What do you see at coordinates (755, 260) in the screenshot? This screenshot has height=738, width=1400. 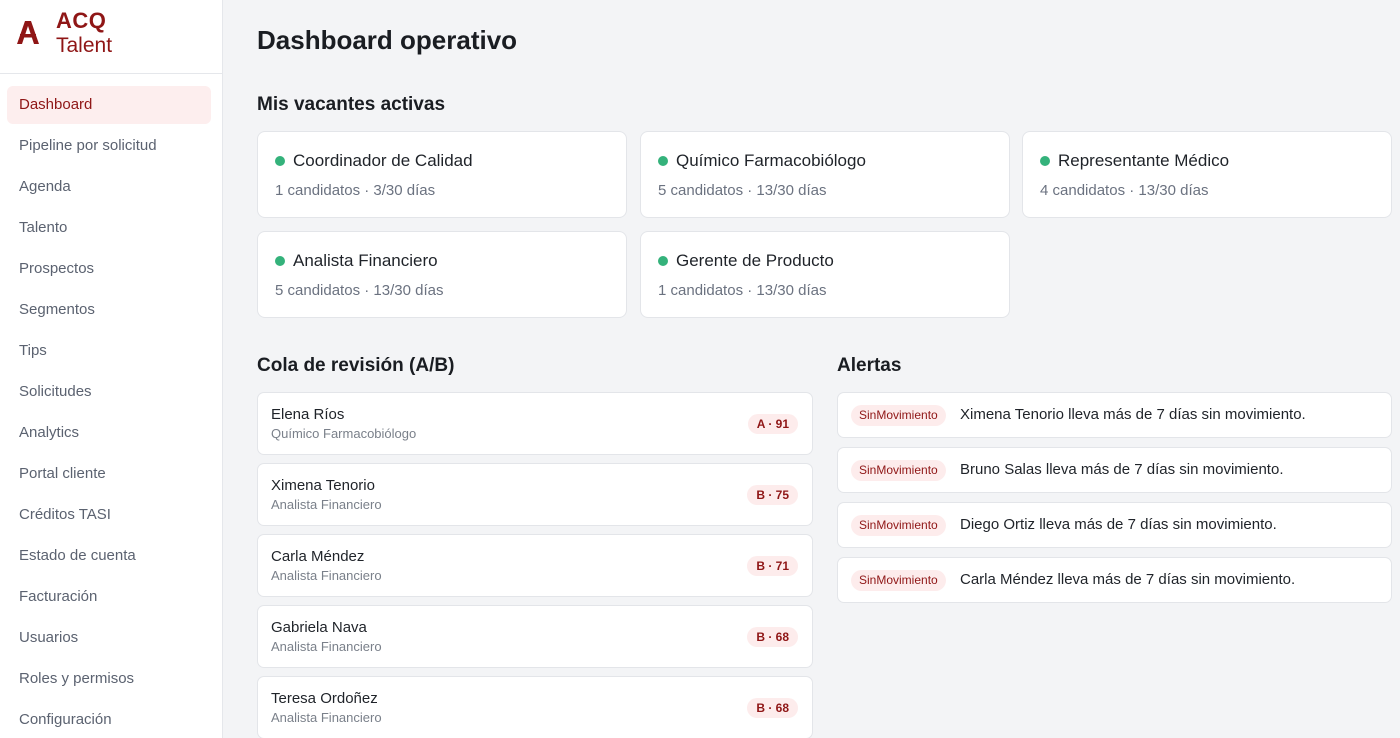 I see `vacancy-title: Gerente de Producto` at bounding box center [755, 260].